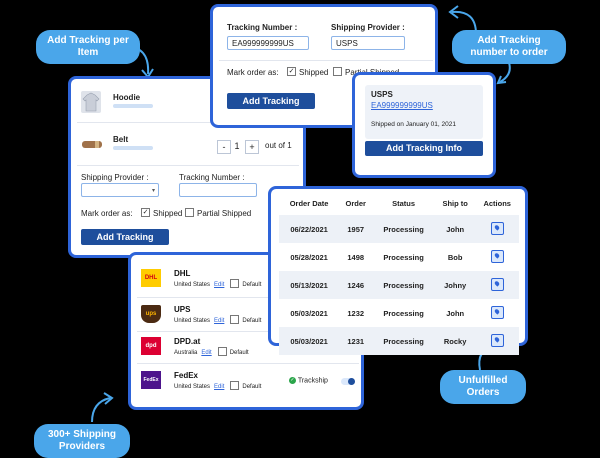 The height and width of the screenshot is (458, 600). Describe the element at coordinates (211, 352) in the screenshot. I see `provider-meta: Australia Edit Default` at that location.